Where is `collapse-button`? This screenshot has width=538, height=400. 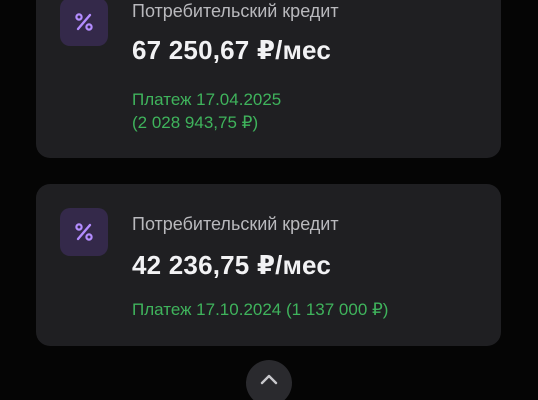
collapse-button is located at coordinates (269, 380).